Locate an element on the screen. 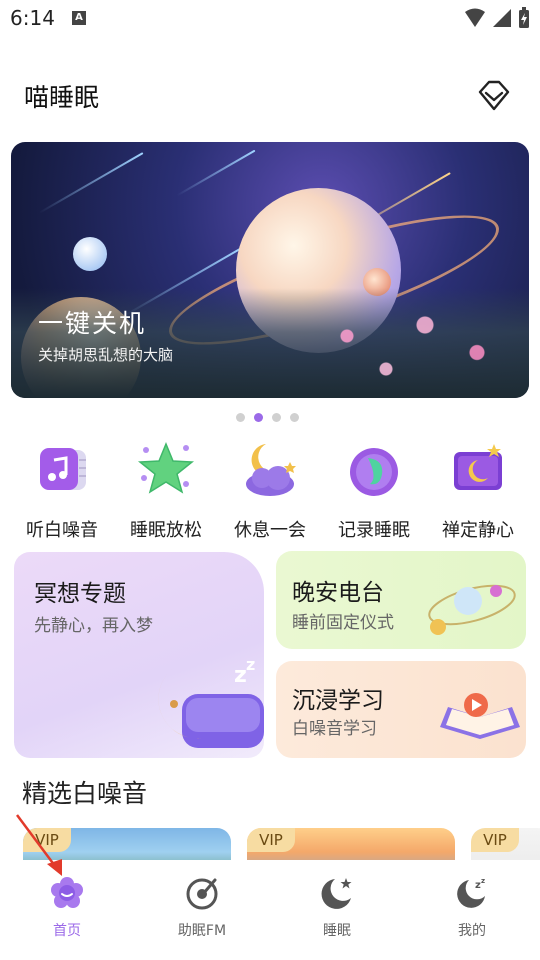  star-icon is located at coordinates (166, 468).